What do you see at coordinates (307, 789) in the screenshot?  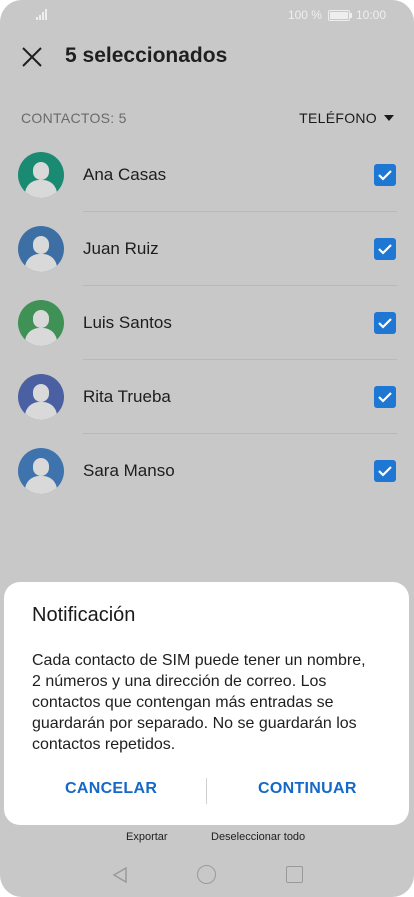 I see `continue-button: CONTINUAR` at bounding box center [307, 789].